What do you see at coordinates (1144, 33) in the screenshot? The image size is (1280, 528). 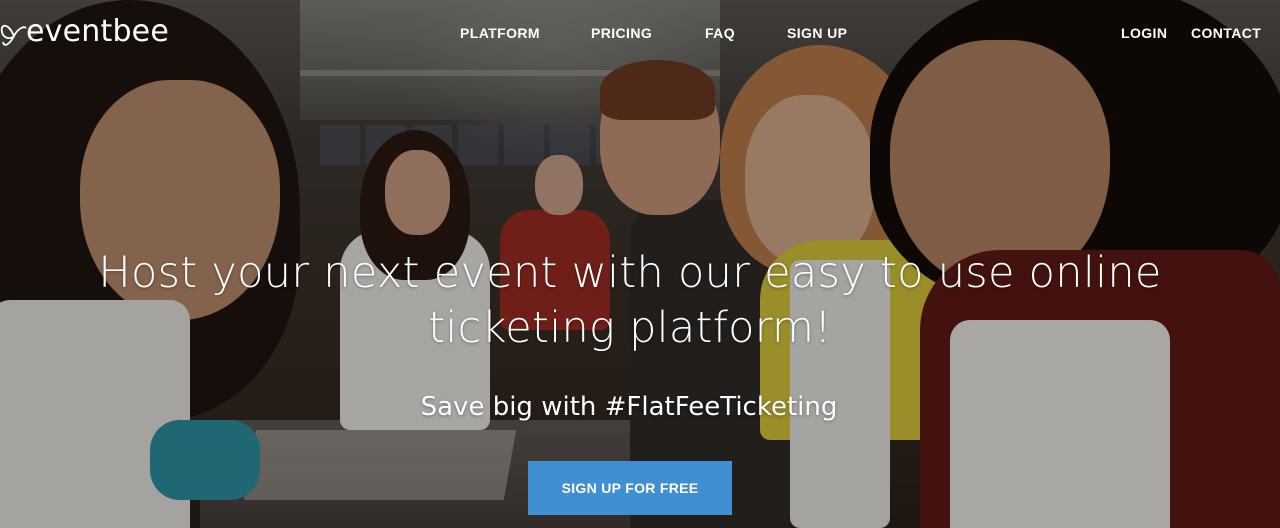 I see `nav-login-link: LOGIN` at bounding box center [1144, 33].